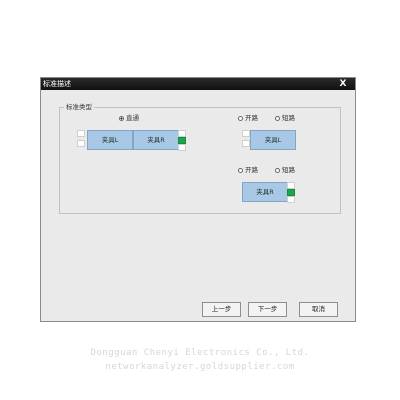 The width and height of the screenshot is (400, 400). What do you see at coordinates (57, 84) in the screenshot?
I see `dialog-title: 标准描述` at bounding box center [57, 84].